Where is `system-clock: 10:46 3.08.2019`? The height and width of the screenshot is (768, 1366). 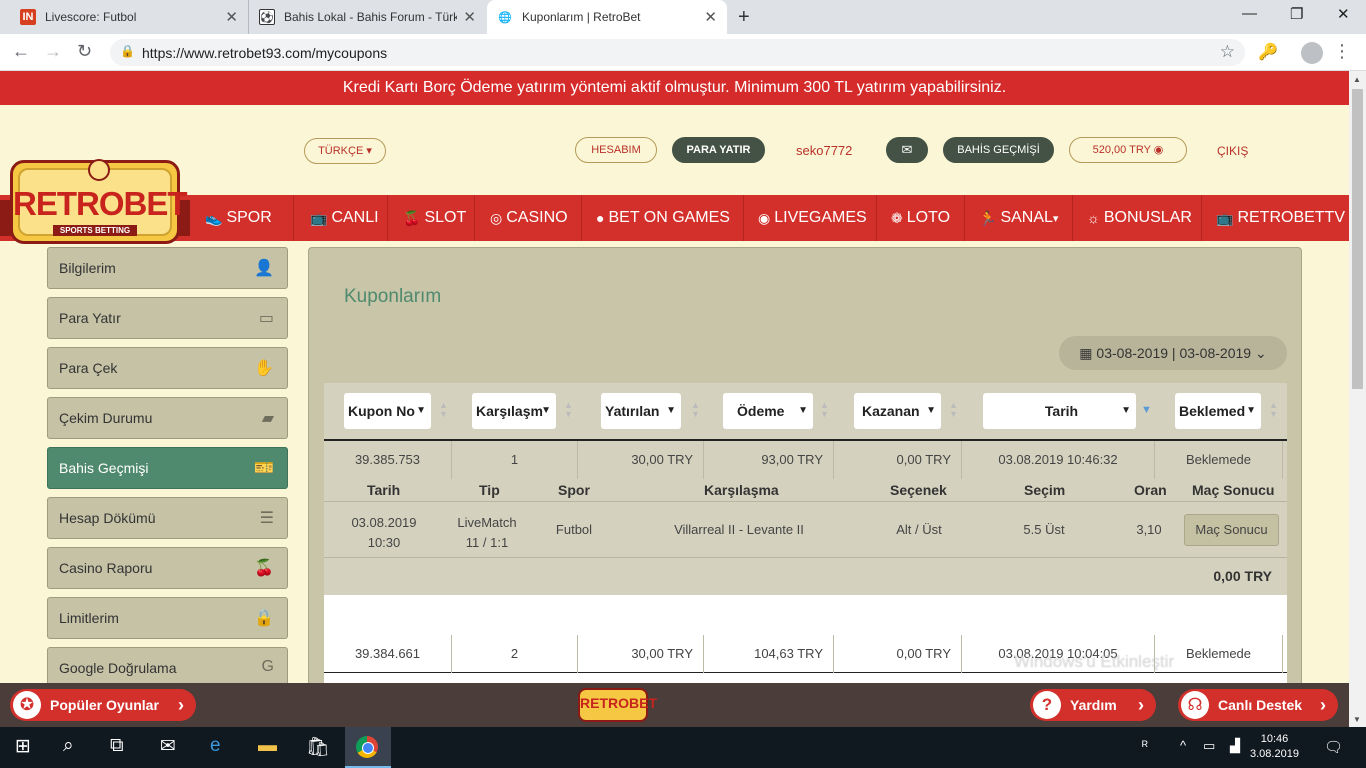 system-clock: 10:46 3.08.2019 is located at coordinates (1274, 747).